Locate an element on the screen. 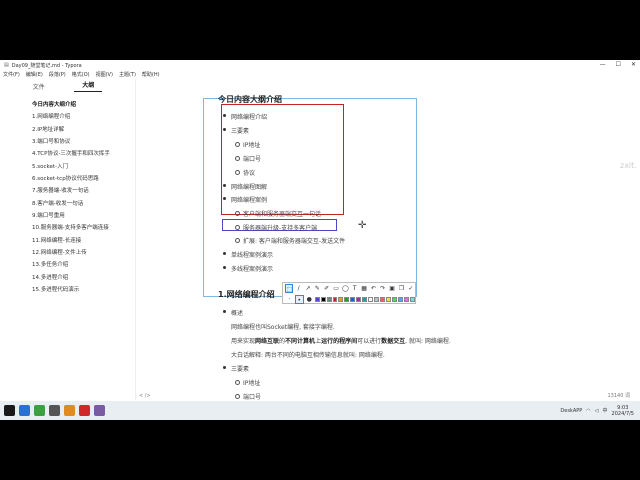 This screenshot has height=480, width=640. select-tool-icon: ⬚ is located at coordinates (289, 288).